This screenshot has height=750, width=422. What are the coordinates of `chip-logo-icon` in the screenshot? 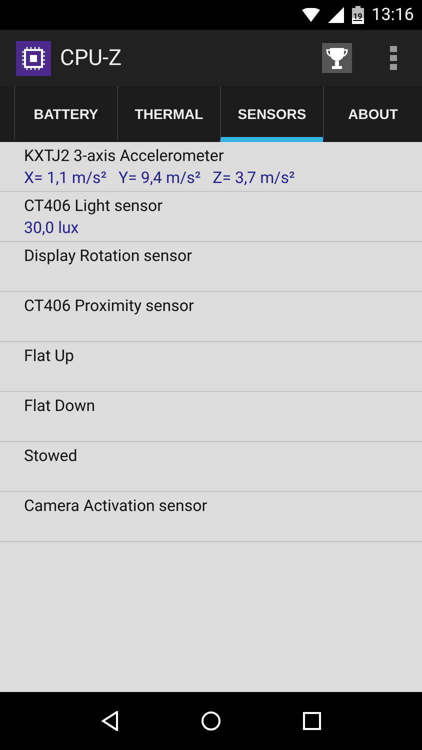 It's located at (33, 58).